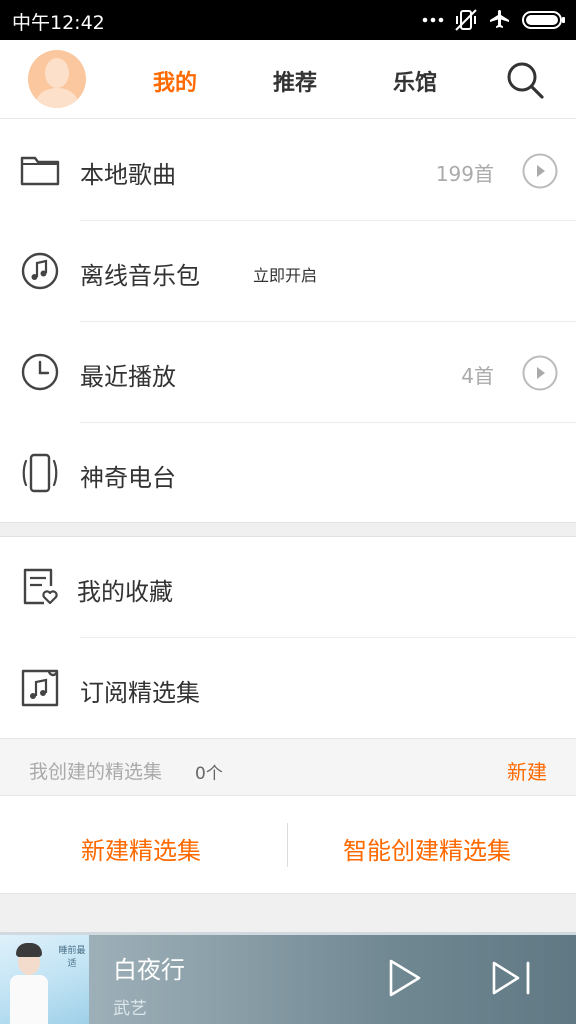 Image resolution: width=576 pixels, height=1024 pixels. I want to click on status-bar: 中午12:42, so click(288, 20).